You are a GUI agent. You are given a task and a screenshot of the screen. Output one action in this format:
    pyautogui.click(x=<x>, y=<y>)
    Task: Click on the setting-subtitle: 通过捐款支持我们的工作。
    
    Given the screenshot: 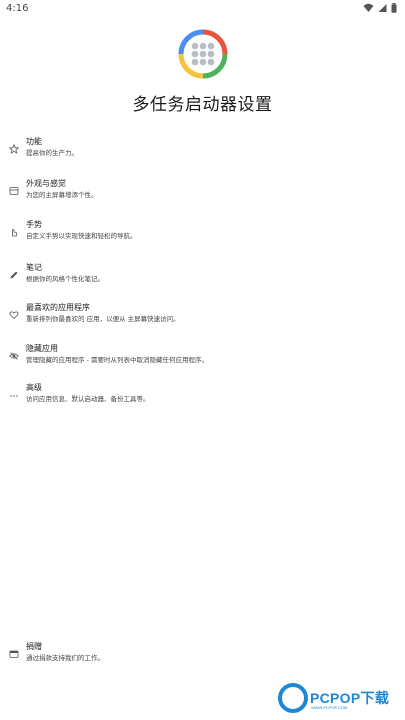 What is the action you would take?
    pyautogui.click(x=65, y=658)
    